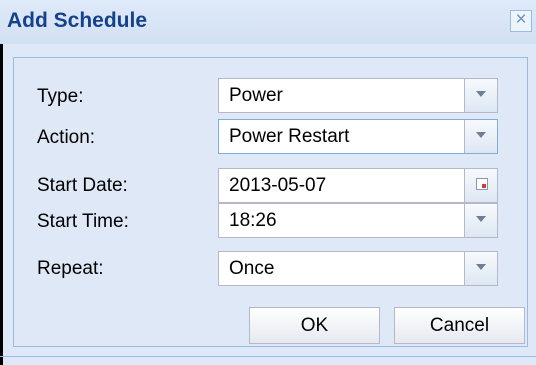 Image resolution: width=536 pixels, height=365 pixels. What do you see at coordinates (77, 20) in the screenshot?
I see `dialog-title: Add Schedule` at bounding box center [77, 20].